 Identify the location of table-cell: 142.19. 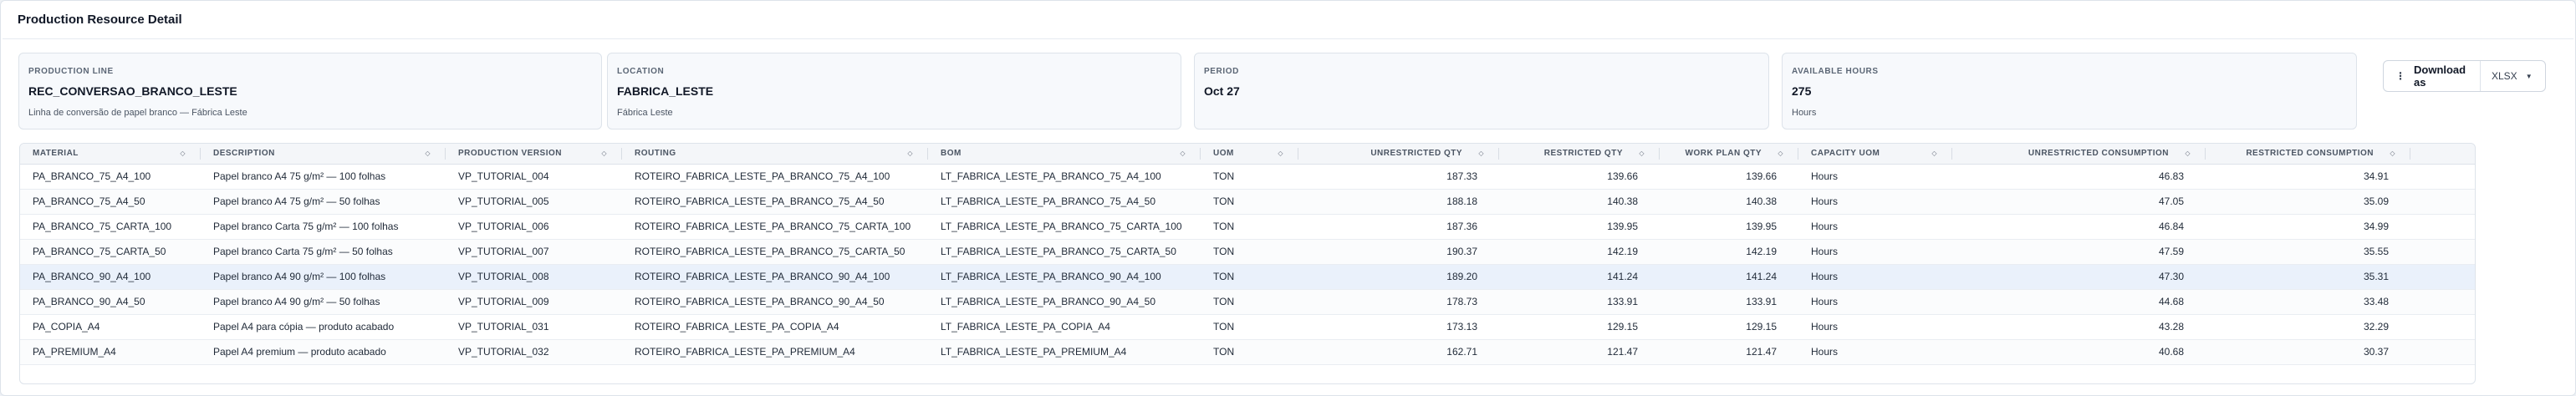
(1729, 252).